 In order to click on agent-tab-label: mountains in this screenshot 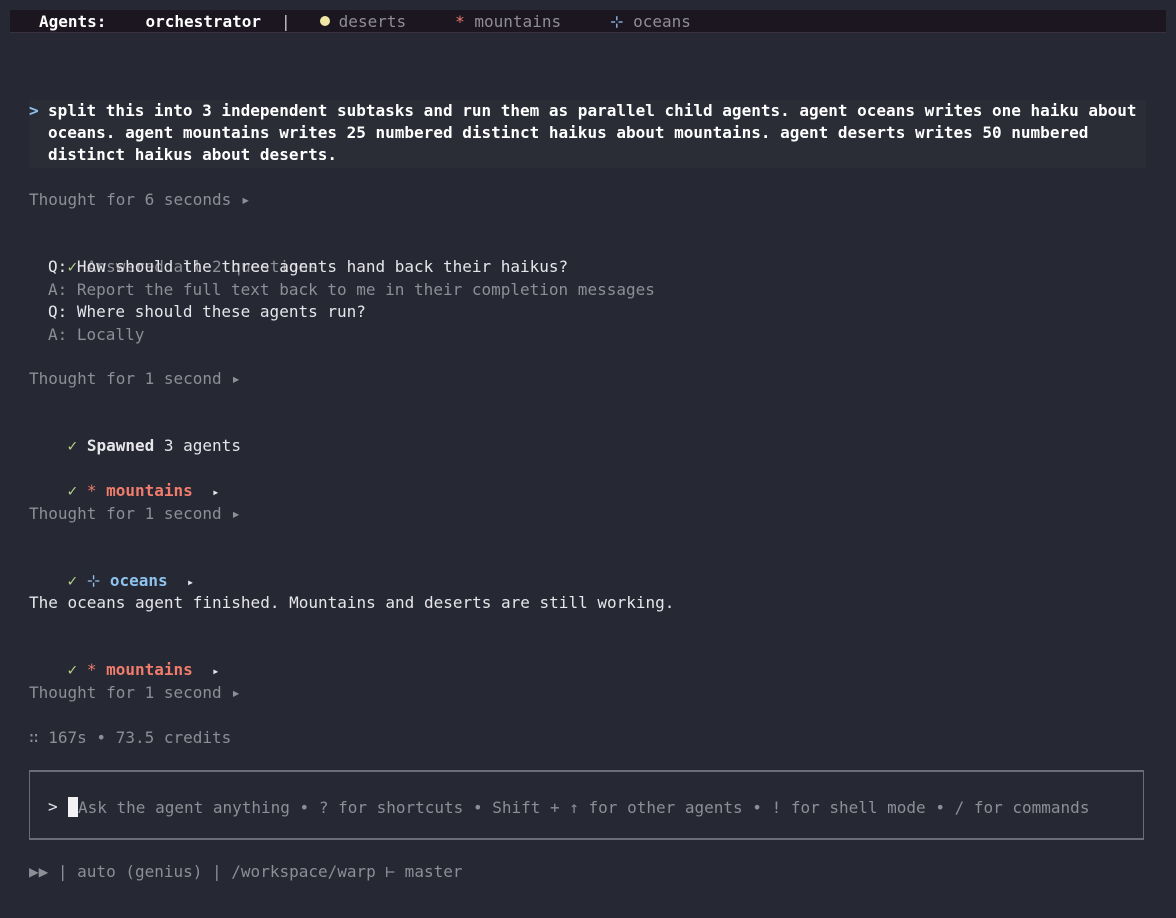, I will do `click(518, 21)`.